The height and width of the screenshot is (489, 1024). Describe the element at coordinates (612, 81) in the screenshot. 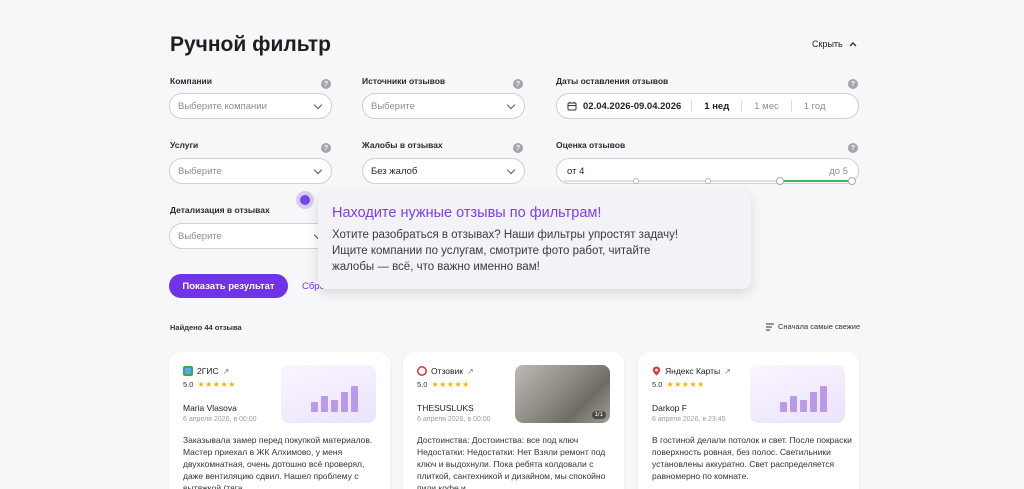

I see `dates-label: Даты оставления отзывов` at that location.